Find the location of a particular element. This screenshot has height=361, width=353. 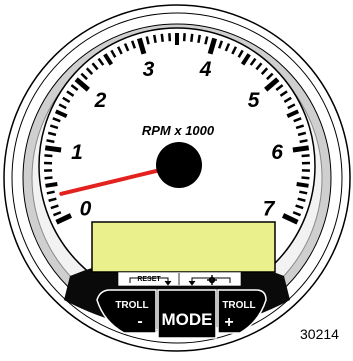

scale-label: RPM x 1000 is located at coordinates (178, 130).